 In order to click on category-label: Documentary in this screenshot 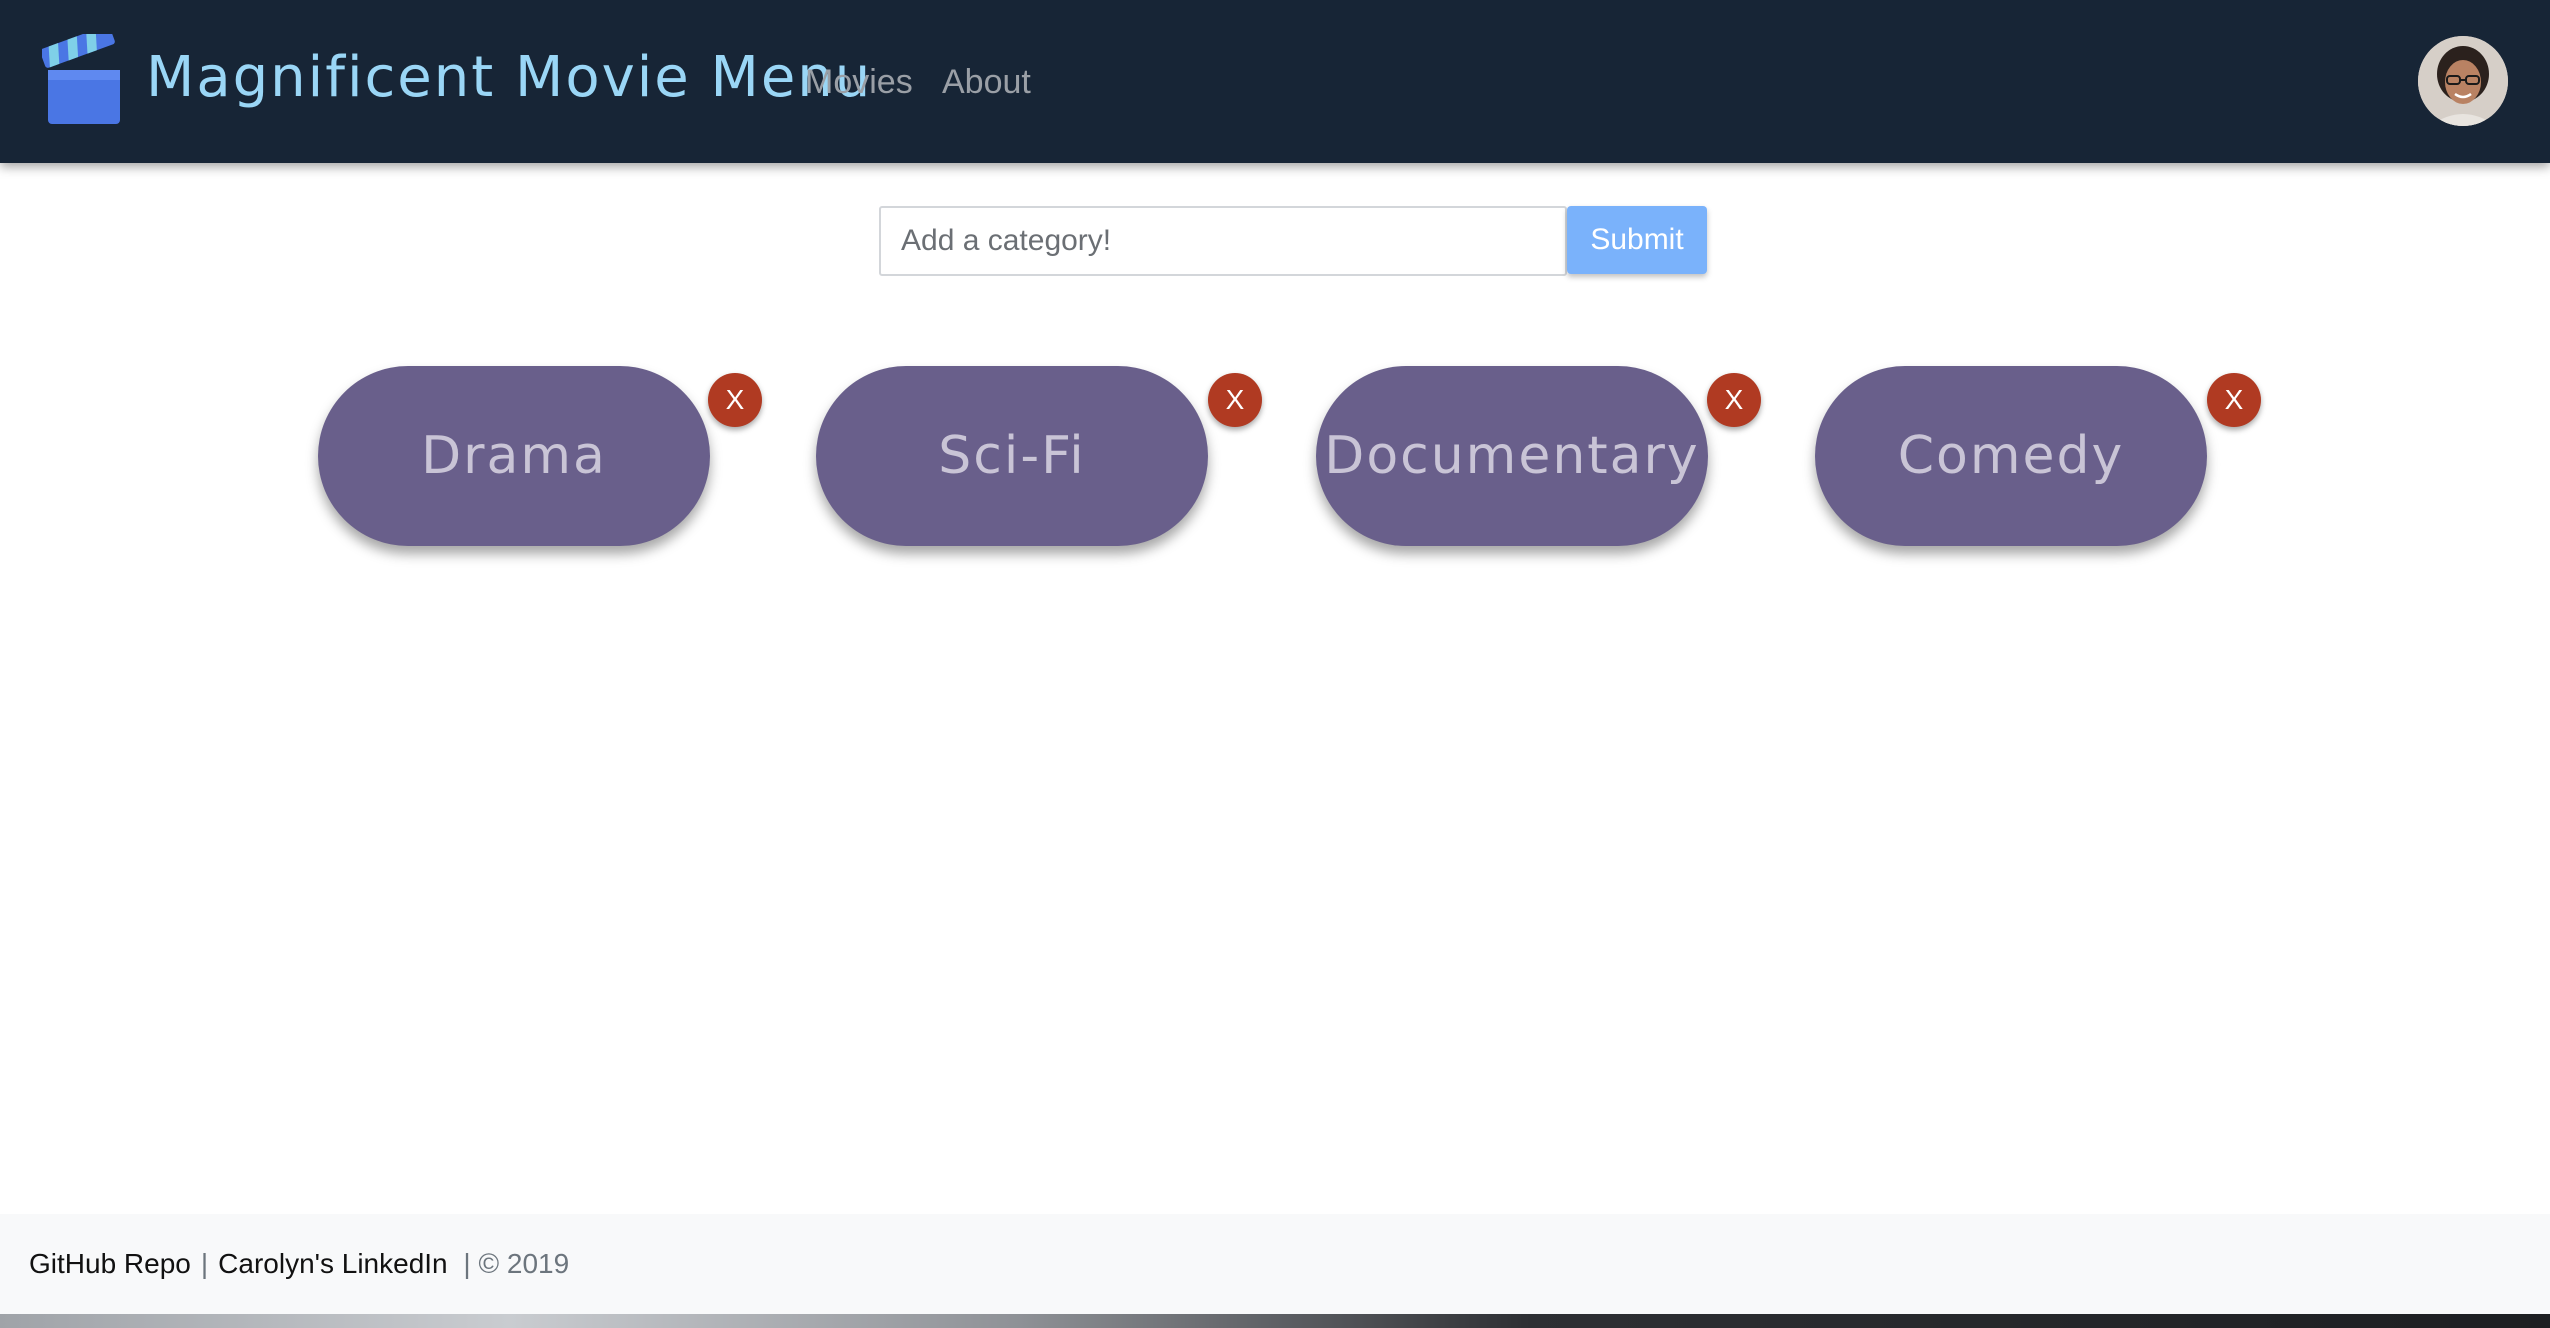, I will do `click(1512, 456)`.